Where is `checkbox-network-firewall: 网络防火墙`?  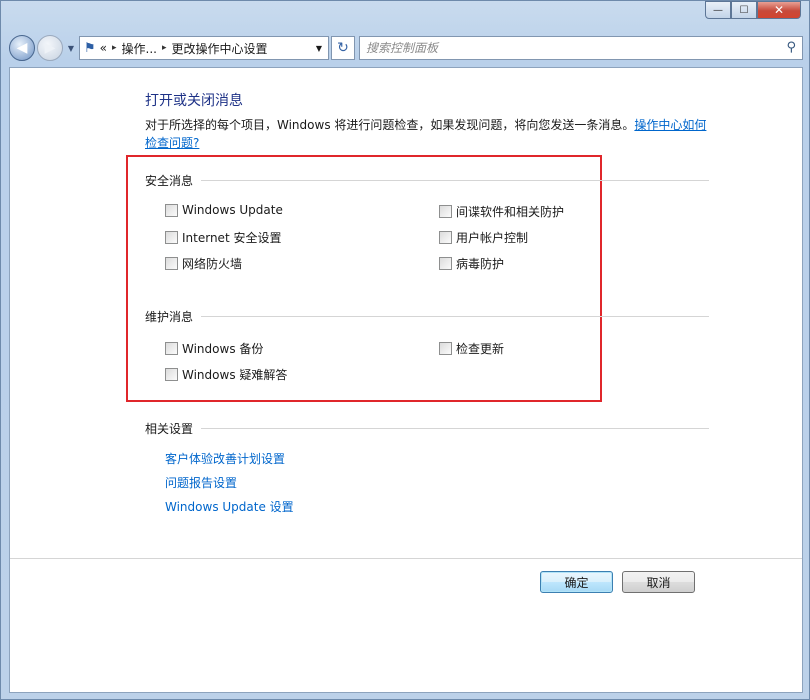 checkbox-network-firewall: 网络防火墙 is located at coordinates (203, 263).